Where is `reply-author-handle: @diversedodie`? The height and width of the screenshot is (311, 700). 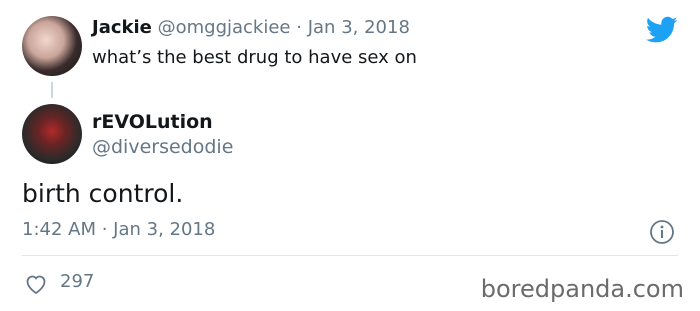
reply-author-handle: @diversedodie is located at coordinates (162, 147).